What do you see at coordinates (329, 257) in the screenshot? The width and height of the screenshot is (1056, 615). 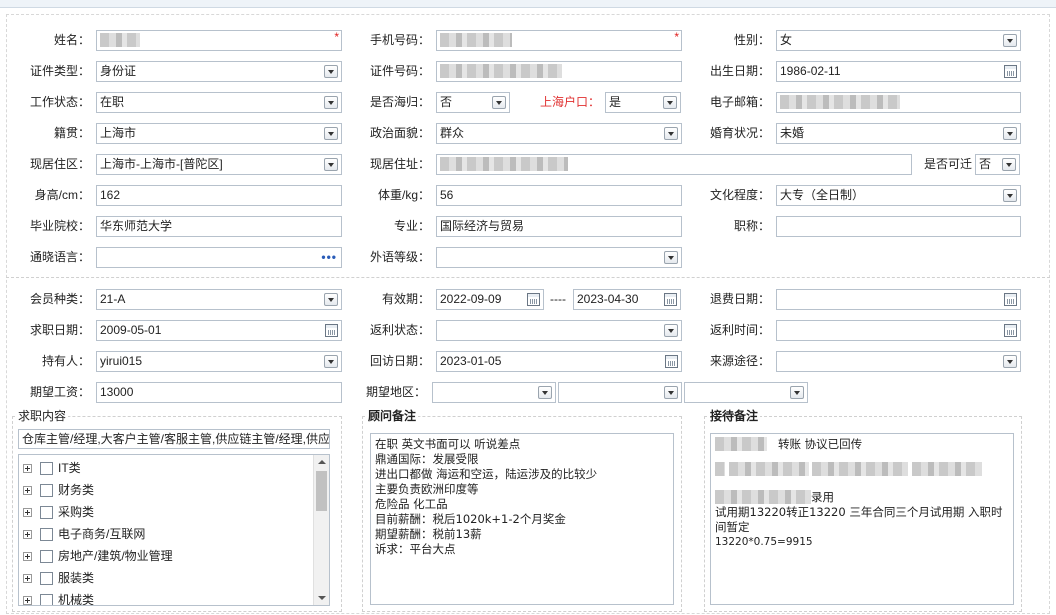 I see `more-icon: •••` at bounding box center [329, 257].